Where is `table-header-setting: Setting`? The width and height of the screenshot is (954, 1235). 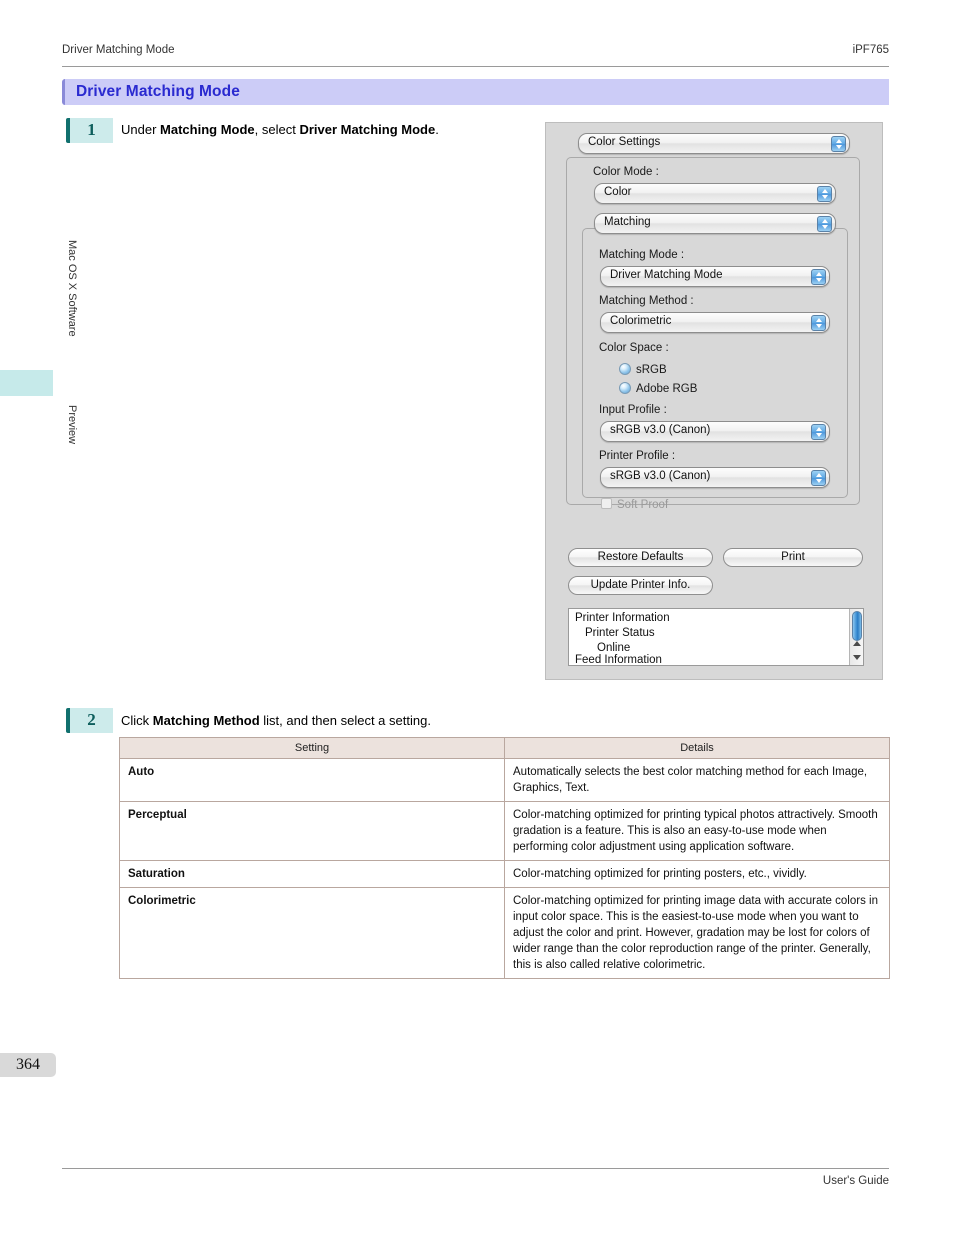 table-header-setting: Setting is located at coordinates (312, 748).